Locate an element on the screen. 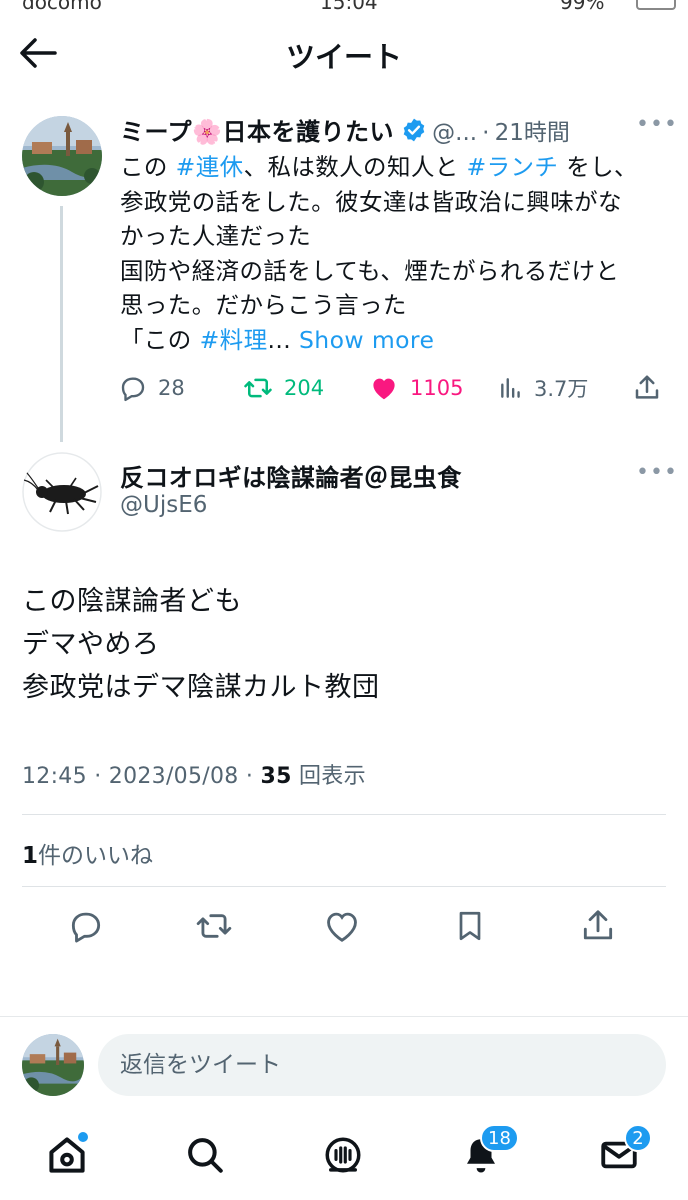  likes-count: 1 is located at coordinates (30, 856).